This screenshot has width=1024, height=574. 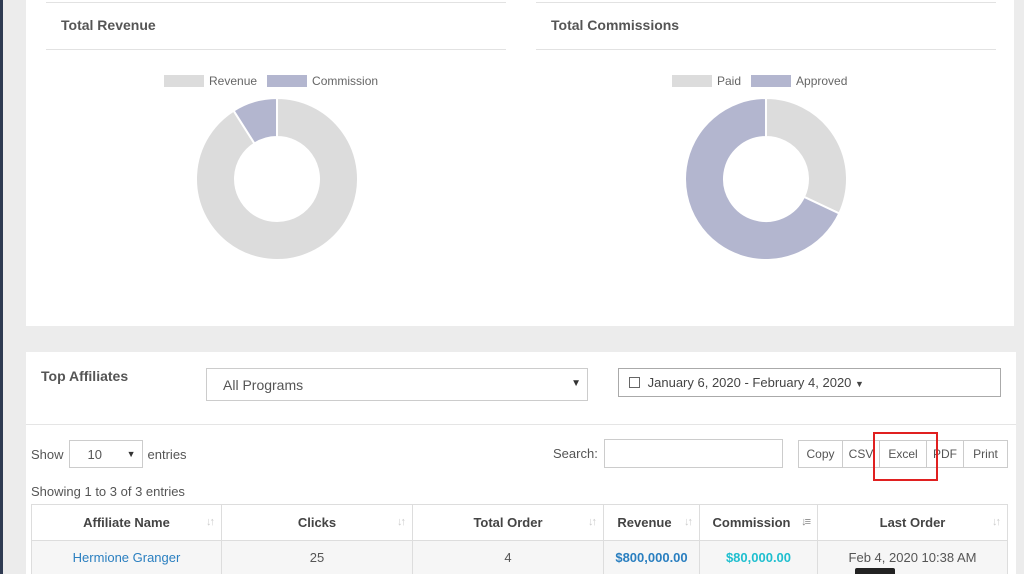 I want to click on cell-revenue: $800,000.00, so click(x=651, y=557).